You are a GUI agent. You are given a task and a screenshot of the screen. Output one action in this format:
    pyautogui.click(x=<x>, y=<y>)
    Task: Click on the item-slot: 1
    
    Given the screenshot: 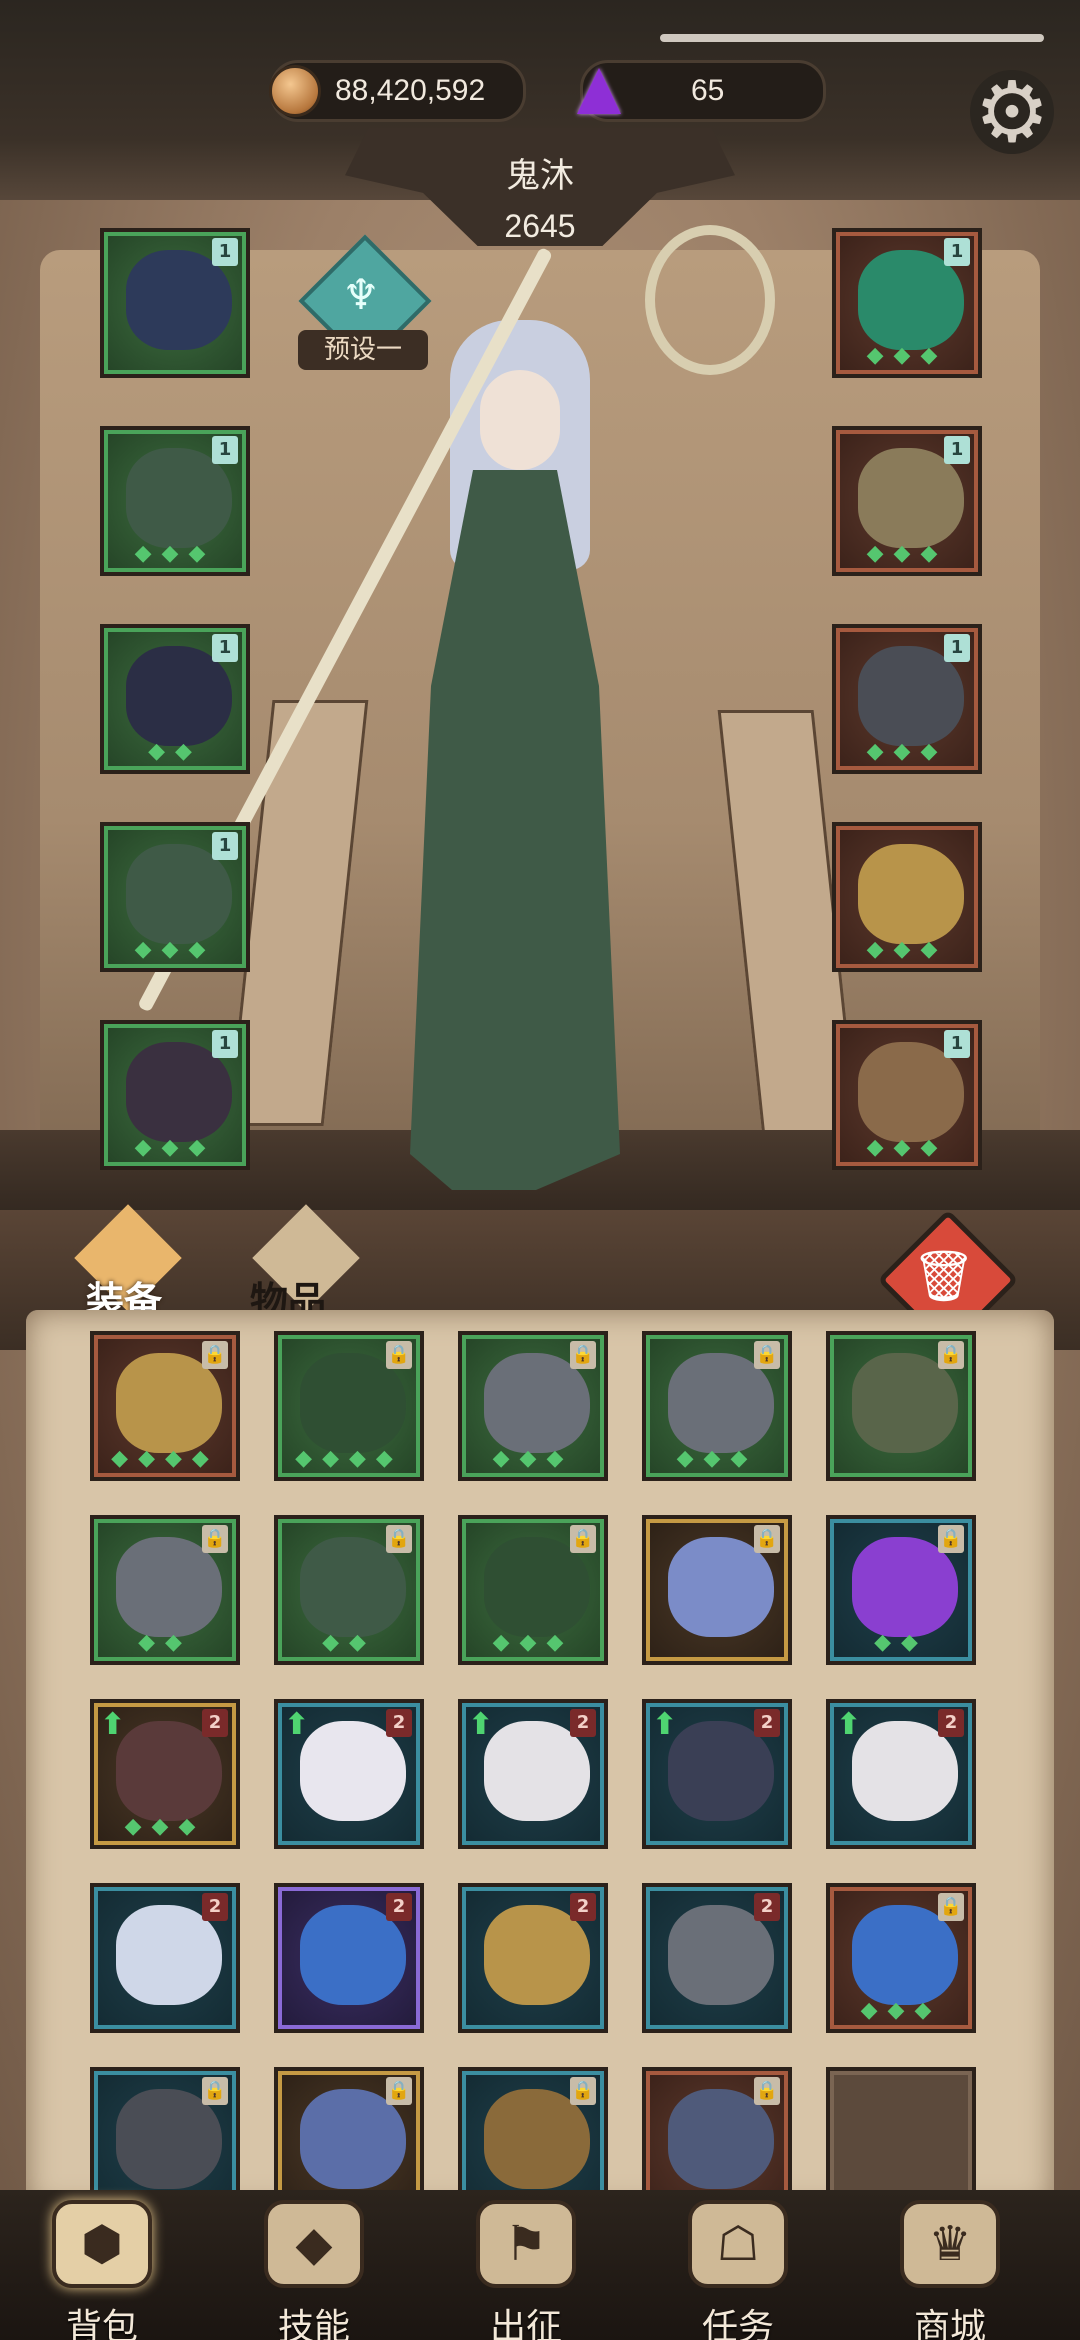 What is the action you would take?
    pyautogui.click(x=175, y=303)
    